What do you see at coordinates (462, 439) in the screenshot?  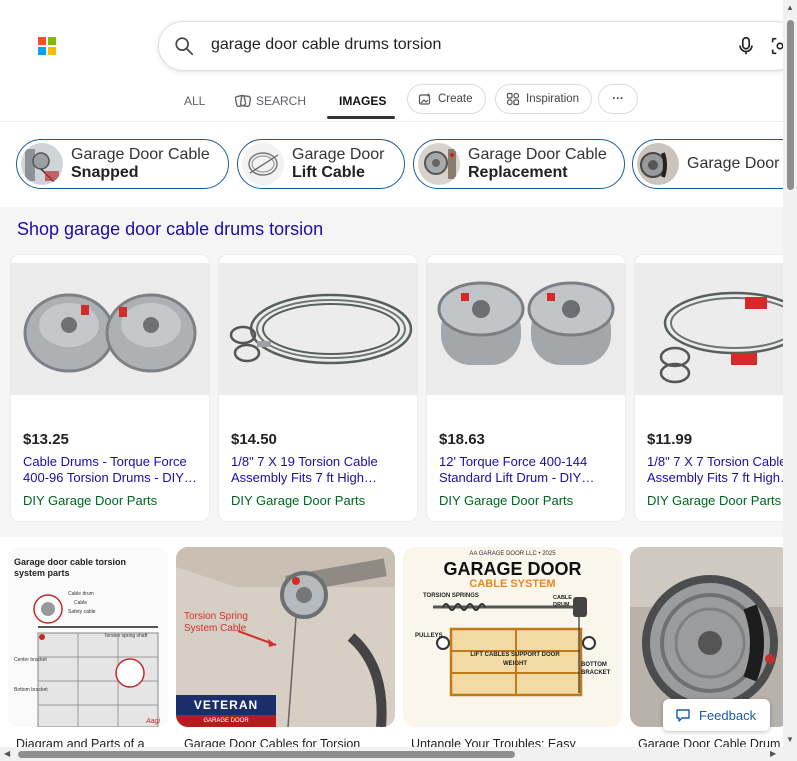 I see `product-price: $18.63` at bounding box center [462, 439].